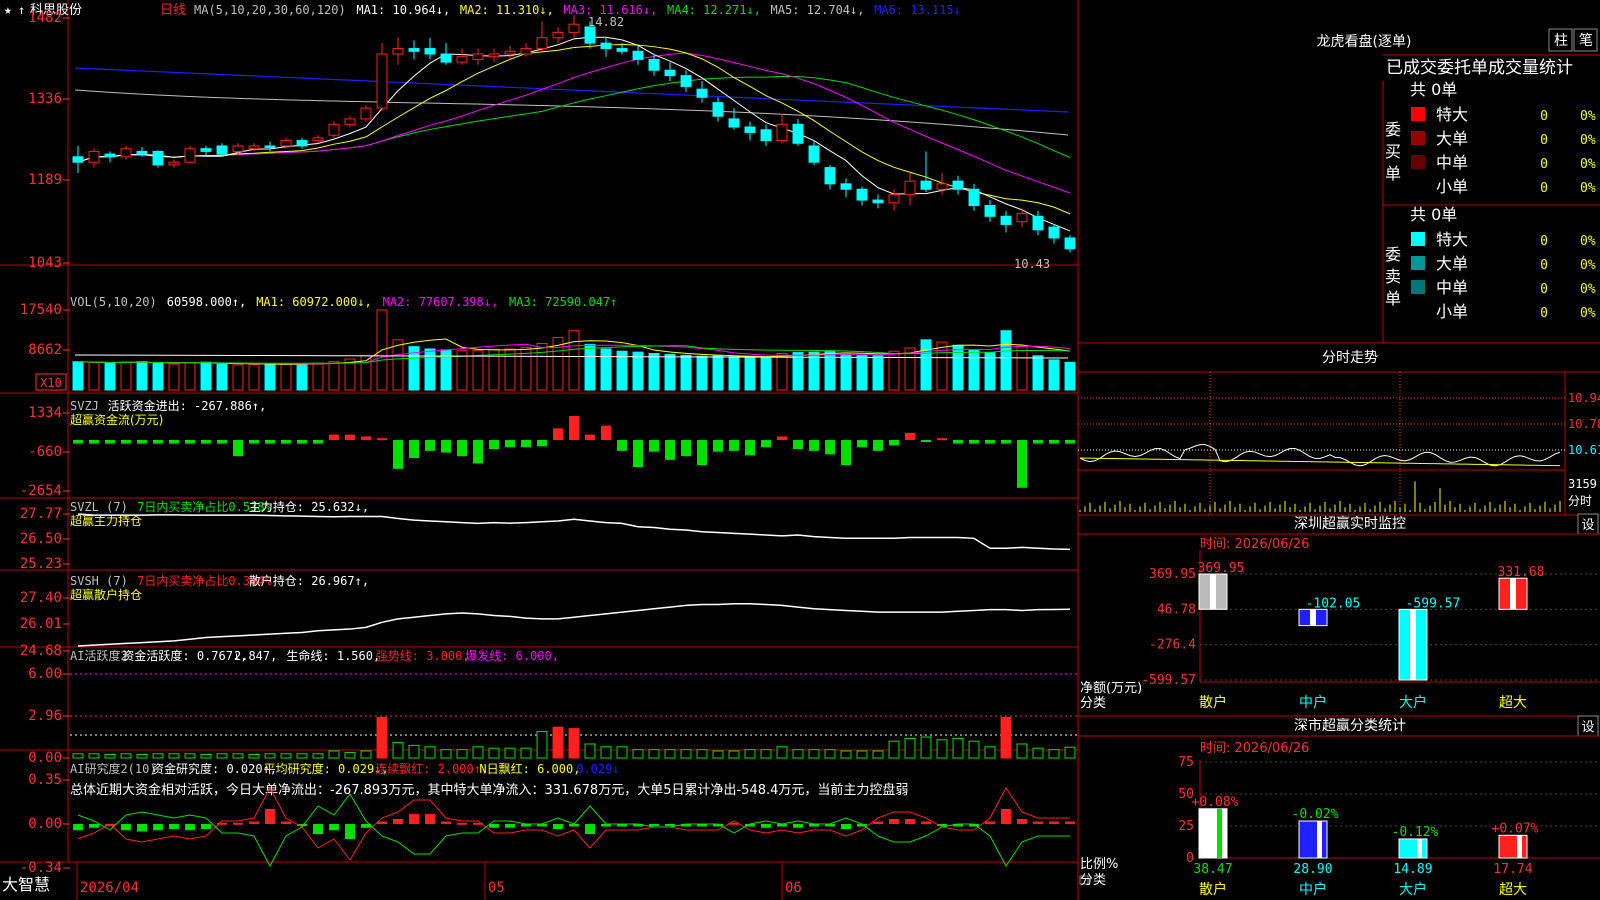 The height and width of the screenshot is (900, 1600). Describe the element at coordinates (1413, 644) in the screenshot. I see `monitor-bar-highlight` at that location.